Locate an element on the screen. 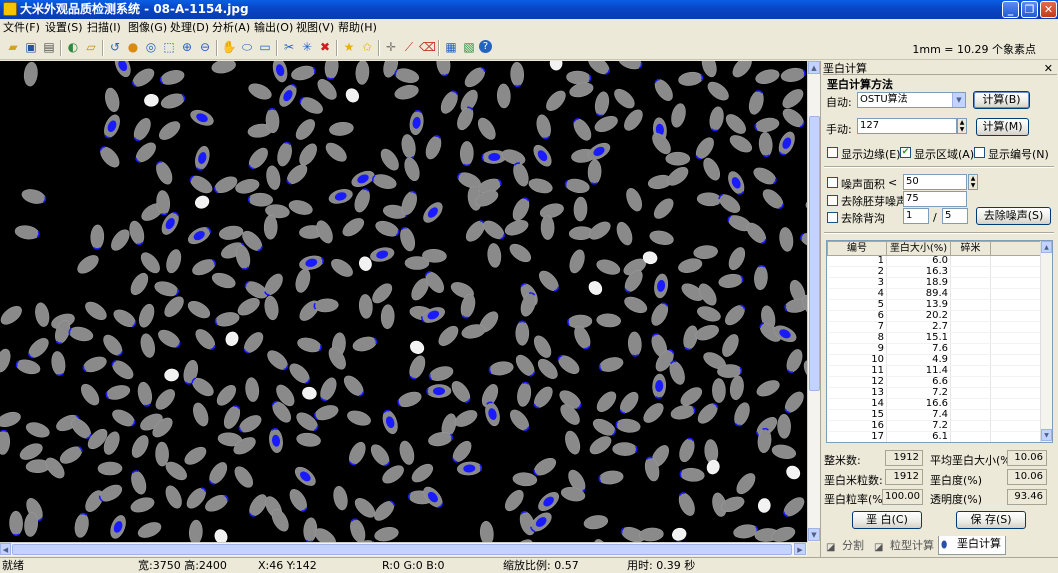  table-row: 12 6.6 is located at coordinates (934, 382).